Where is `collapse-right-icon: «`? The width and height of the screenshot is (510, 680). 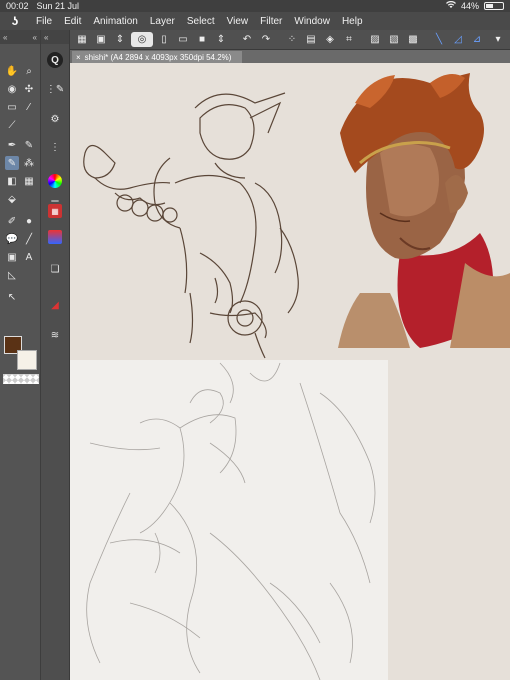
collapse-right-icon: « is located at coordinates (35, 37).